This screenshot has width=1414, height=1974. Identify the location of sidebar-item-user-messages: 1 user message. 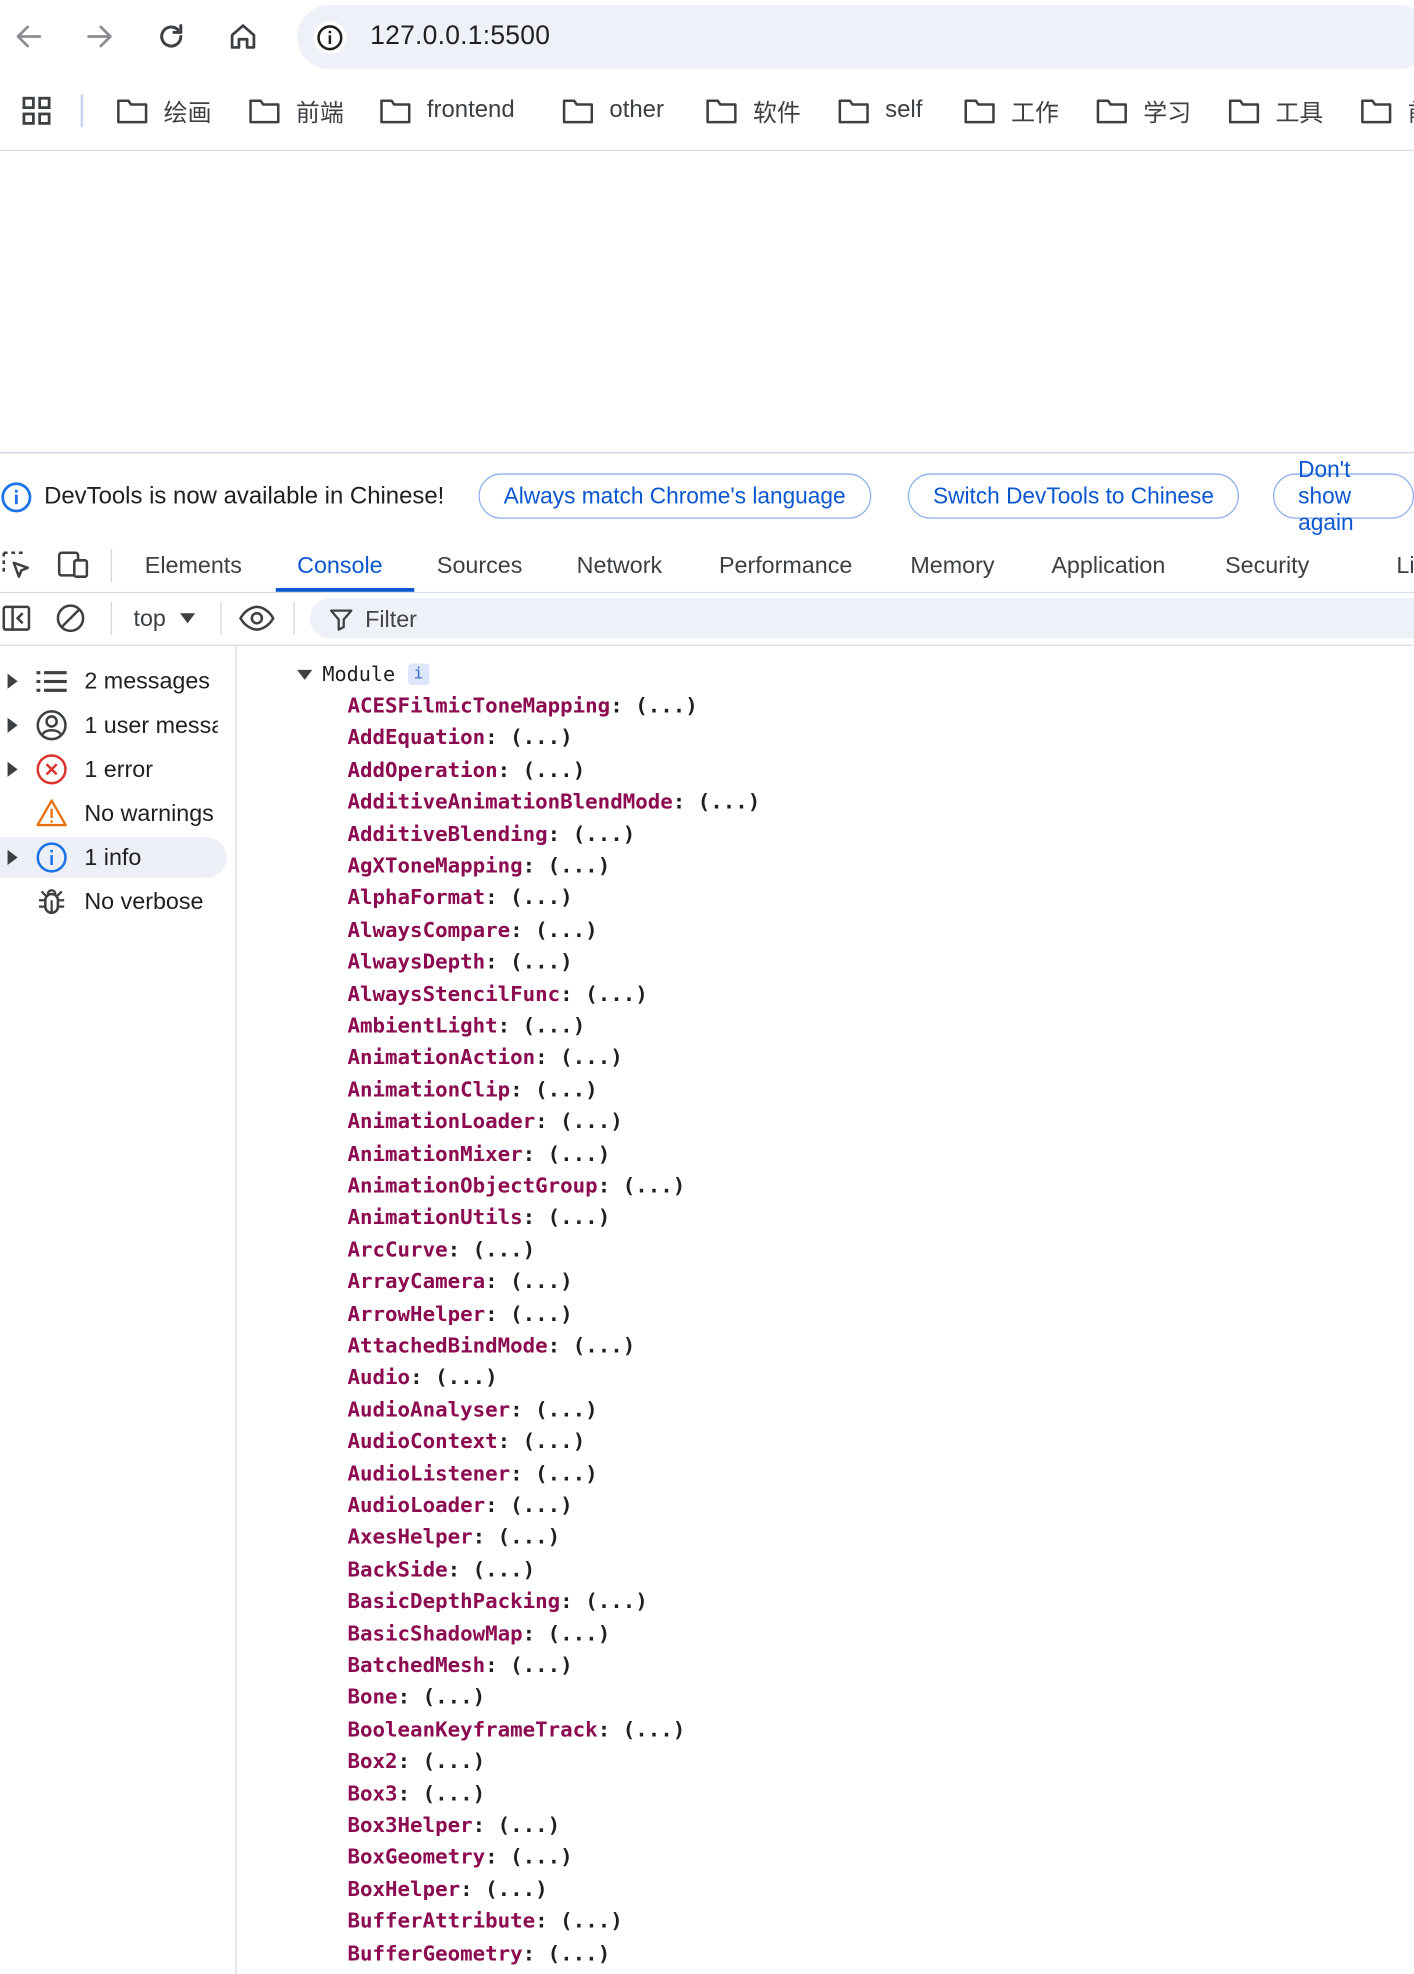
(113, 725).